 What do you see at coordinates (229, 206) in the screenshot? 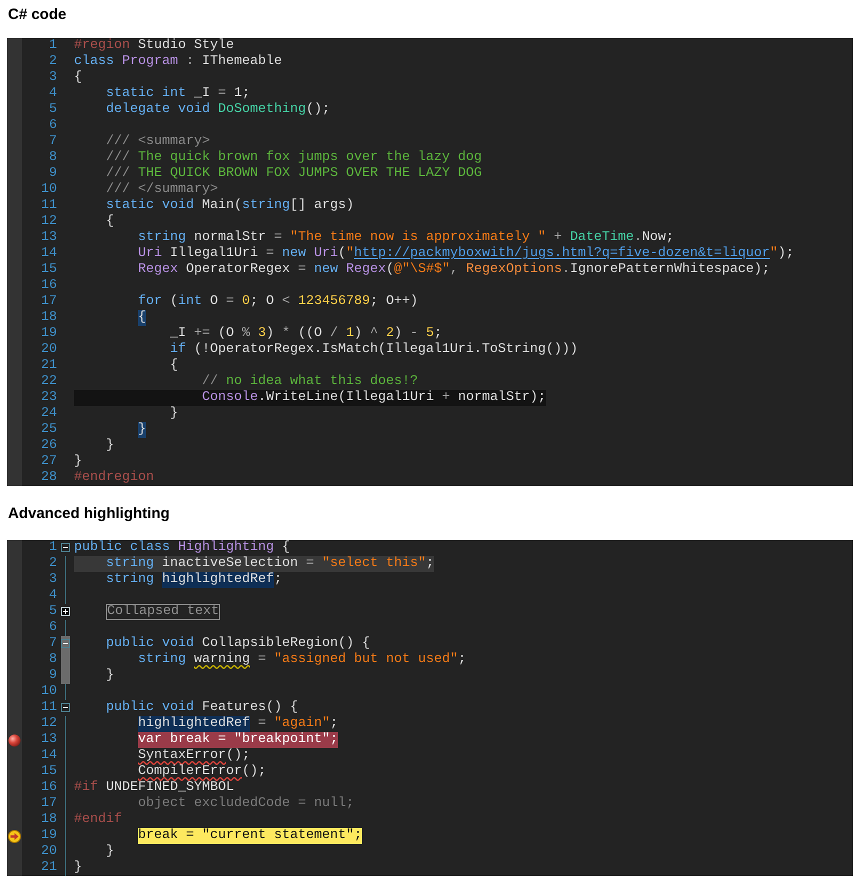
I see `code-line: static void Main(string[] args)` at bounding box center [229, 206].